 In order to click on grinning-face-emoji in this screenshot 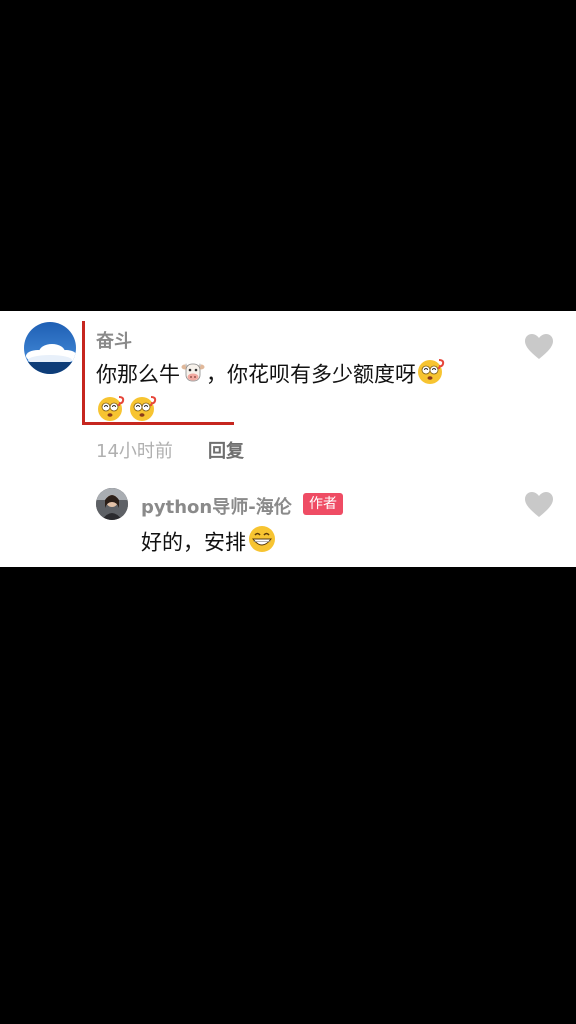, I will do `click(262, 543)`.